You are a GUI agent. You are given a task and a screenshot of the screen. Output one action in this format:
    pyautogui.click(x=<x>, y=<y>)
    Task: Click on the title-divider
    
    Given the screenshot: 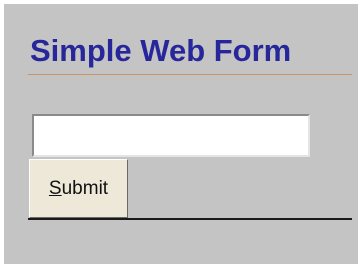 What is the action you would take?
    pyautogui.click(x=190, y=74)
    